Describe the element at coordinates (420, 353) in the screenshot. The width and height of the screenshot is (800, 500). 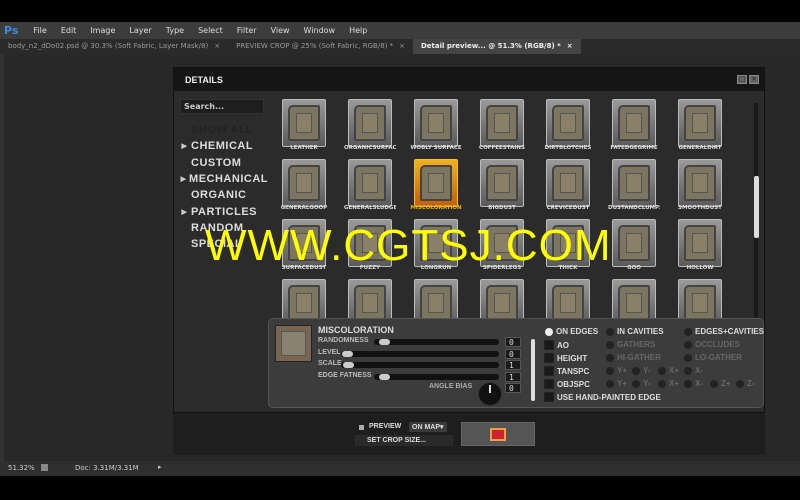
I see `slider-level` at that location.